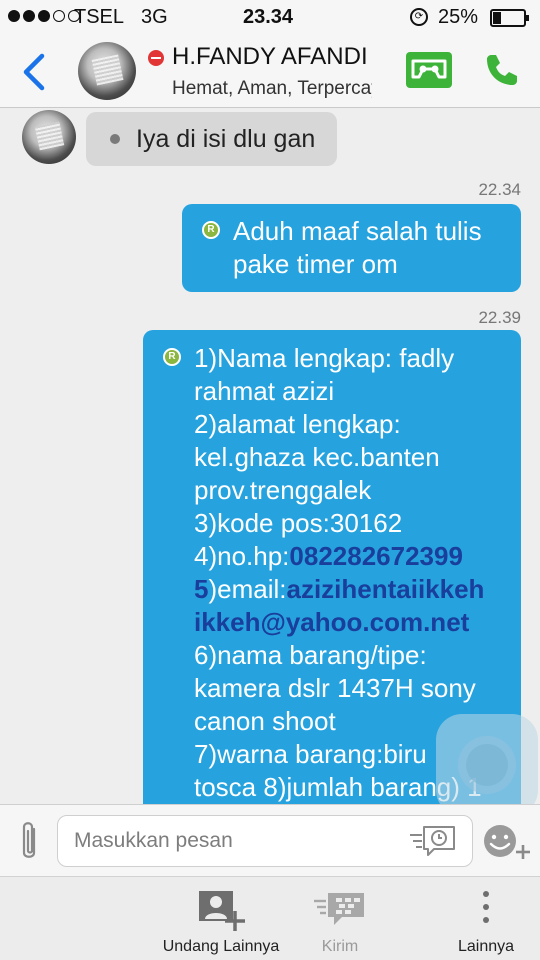  What do you see at coordinates (297, 424) in the screenshot?
I see `message-line: 2)alamat lengkap:` at bounding box center [297, 424].